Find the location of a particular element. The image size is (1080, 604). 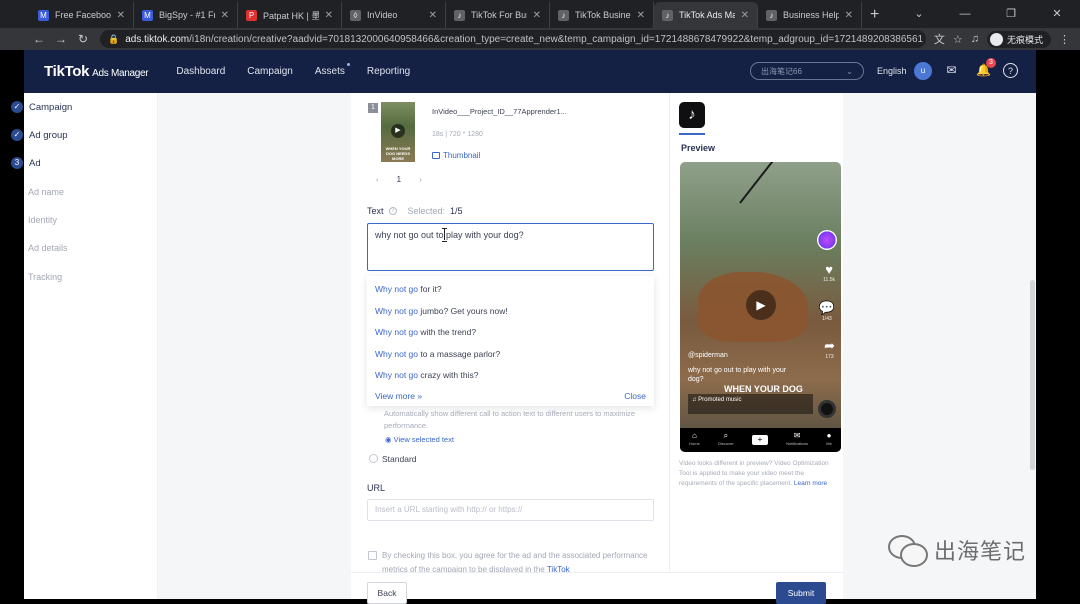

reload-icon: ↻ is located at coordinates (83, 39).